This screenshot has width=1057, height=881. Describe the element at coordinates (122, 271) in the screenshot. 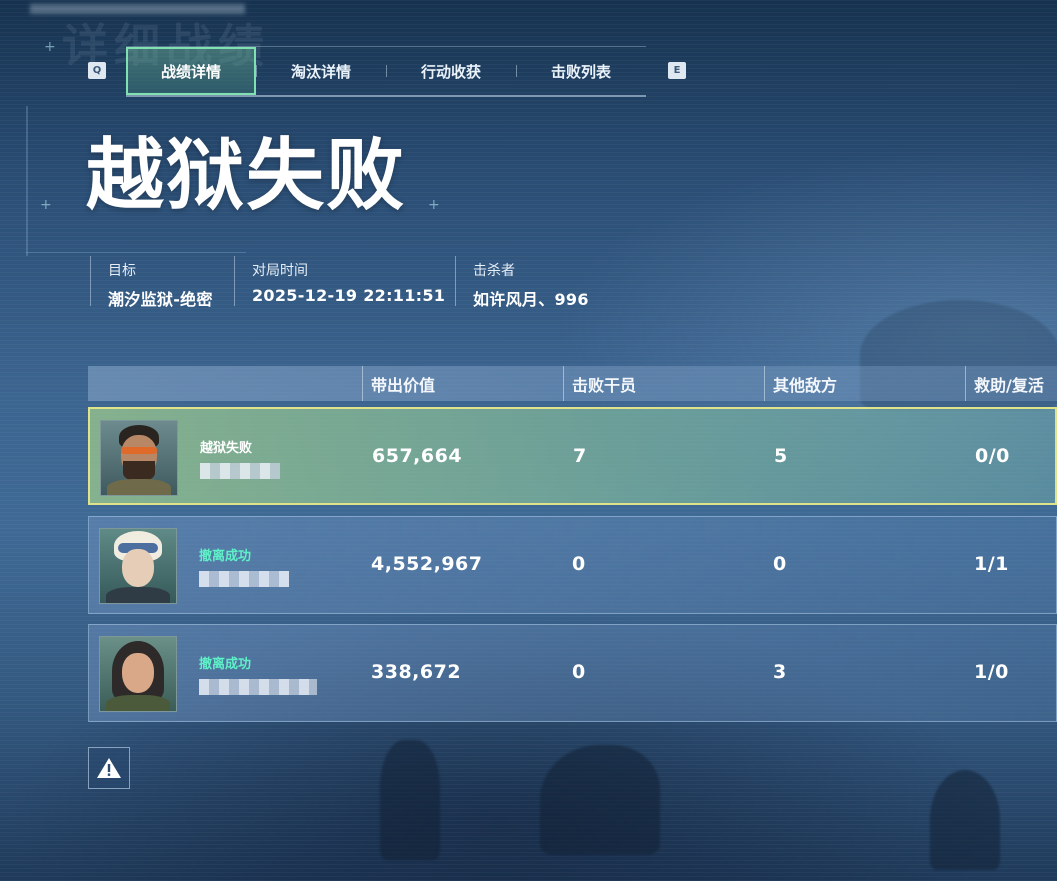

I see `target-label: 目标` at that location.